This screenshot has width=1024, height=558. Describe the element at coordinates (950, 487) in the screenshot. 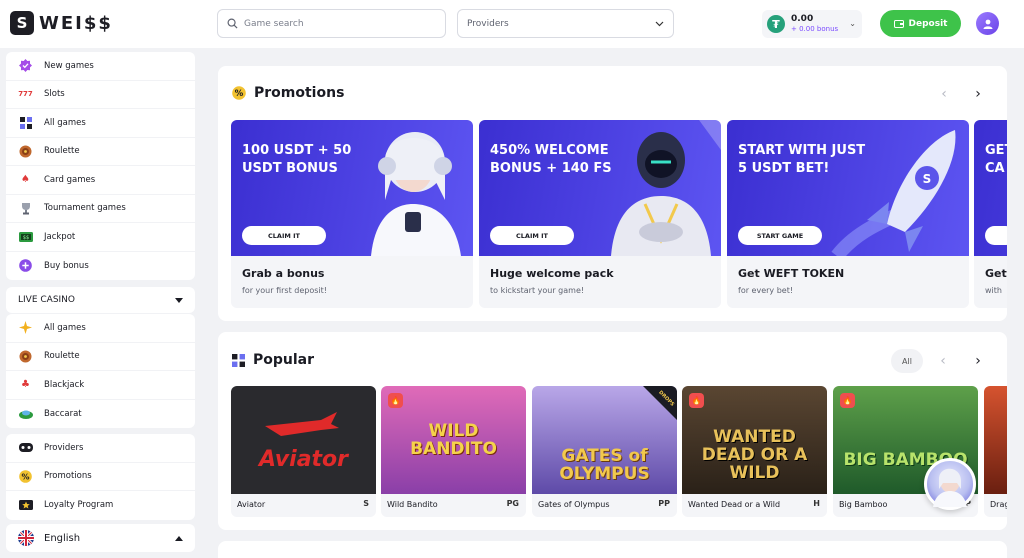

I see `support-avatar-icon` at that location.